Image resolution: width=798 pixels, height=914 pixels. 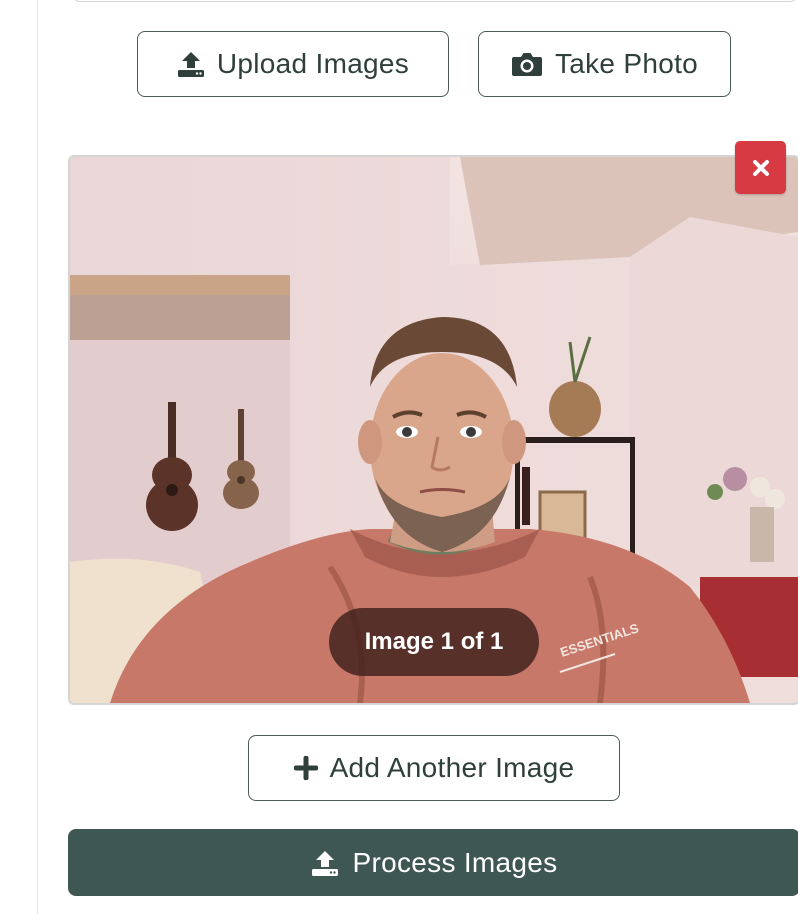 I want to click on plus-icon, so click(x=305, y=768).